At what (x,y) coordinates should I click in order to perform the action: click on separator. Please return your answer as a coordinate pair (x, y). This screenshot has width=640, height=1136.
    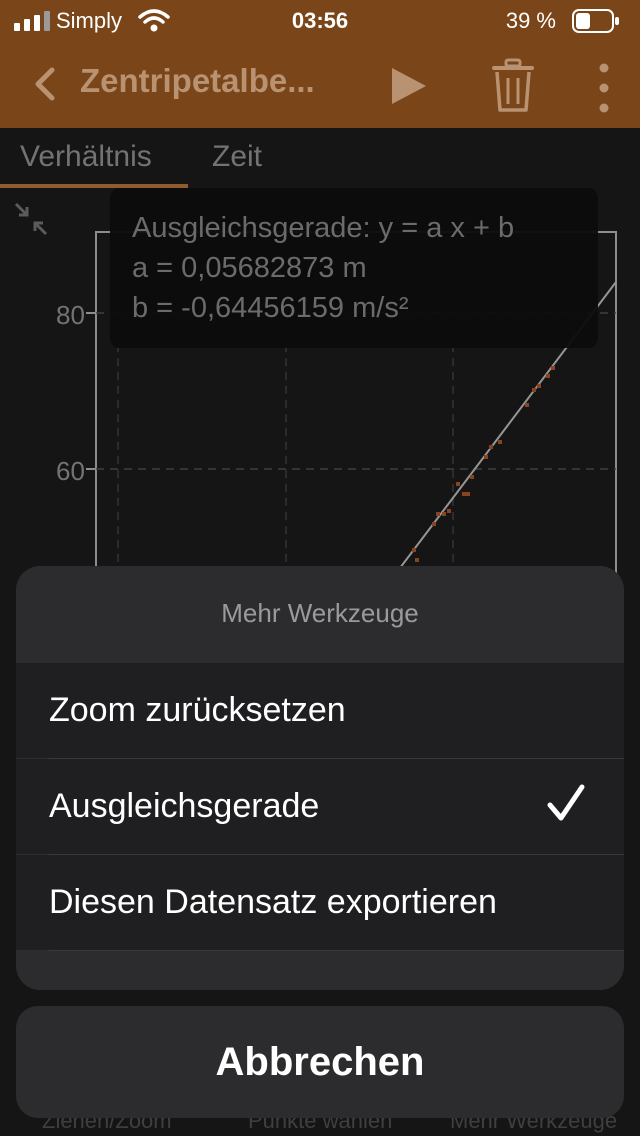
    Looking at the image, I should click on (336, 950).